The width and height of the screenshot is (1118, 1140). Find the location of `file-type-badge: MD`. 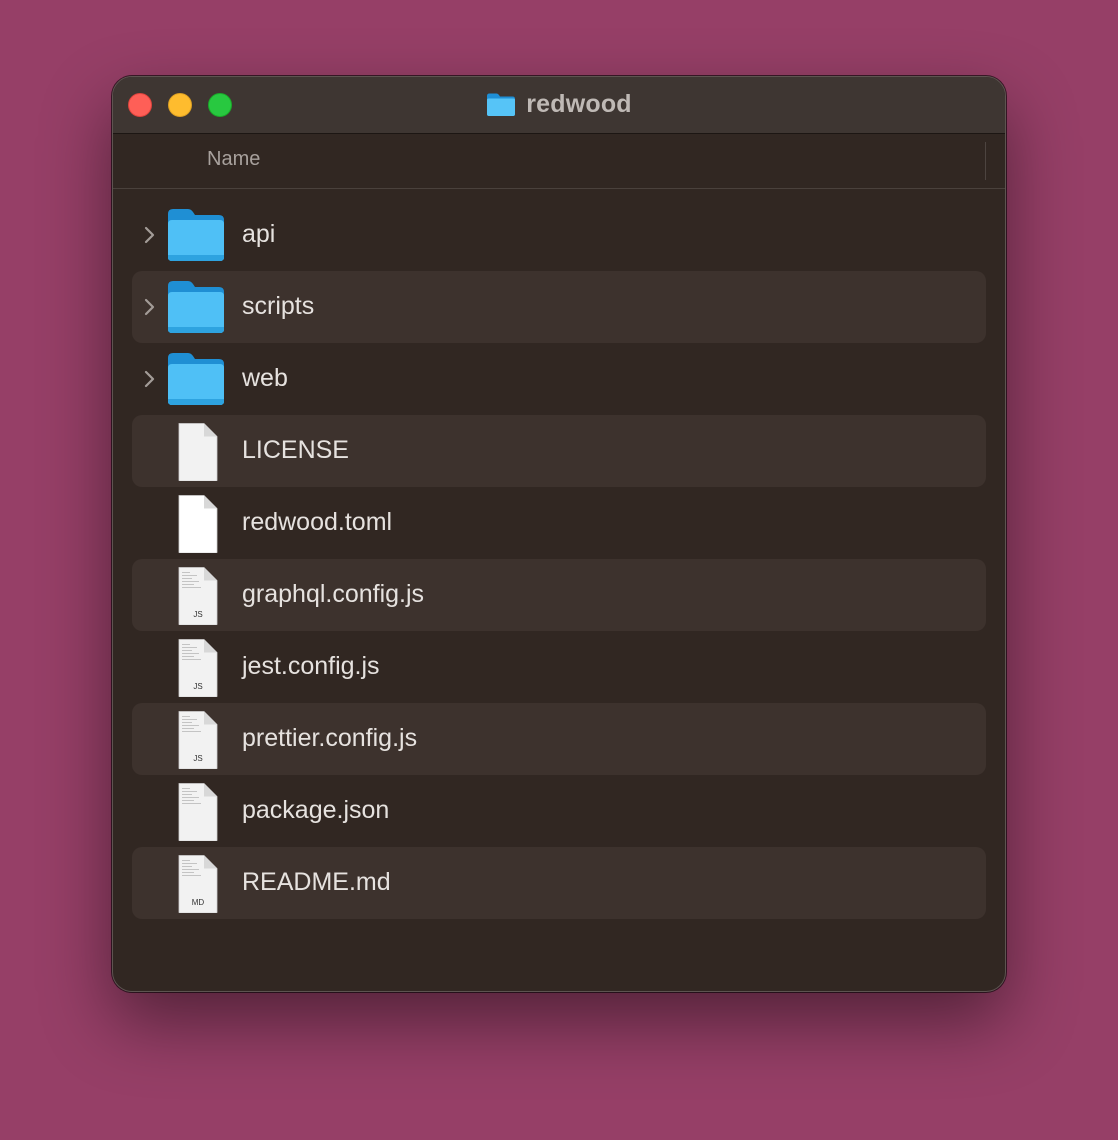

file-type-badge: MD is located at coordinates (198, 902).